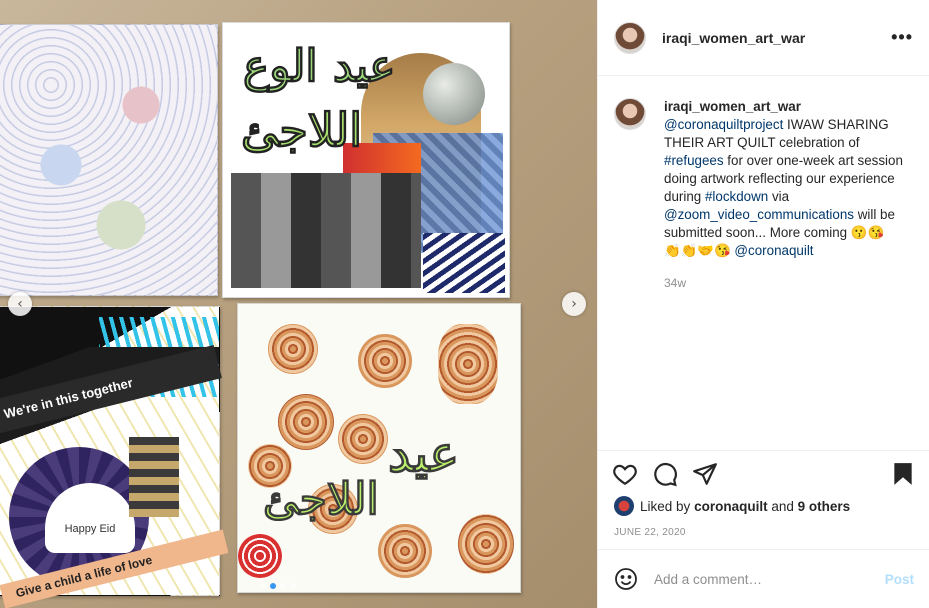  I want to click on photo-collage, so click(326, 230).